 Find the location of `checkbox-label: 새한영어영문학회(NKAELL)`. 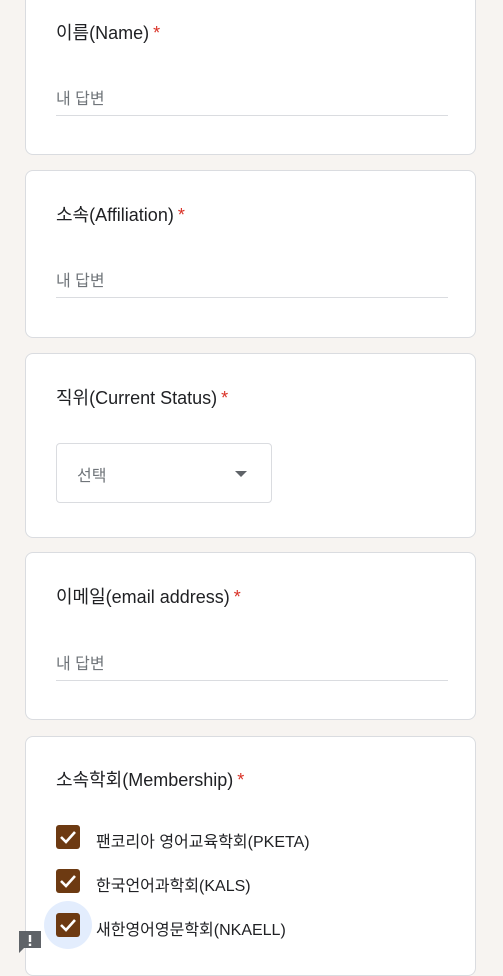

checkbox-label: 새한영어영문학회(NKAELL) is located at coordinates (191, 930).